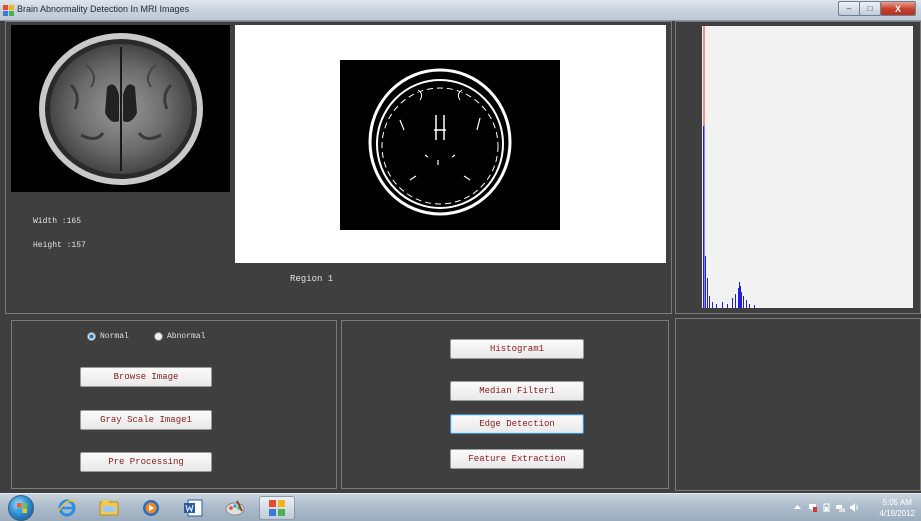 Image resolution: width=921 pixels, height=521 pixels. I want to click on radio-abnormal: Abnormal, so click(179, 336).